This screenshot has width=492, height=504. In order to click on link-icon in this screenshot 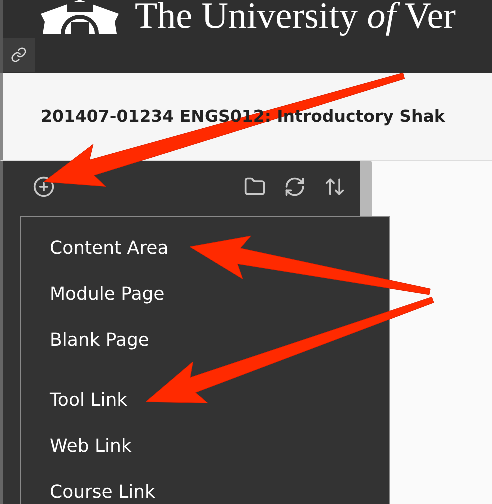, I will do `click(19, 55)`.